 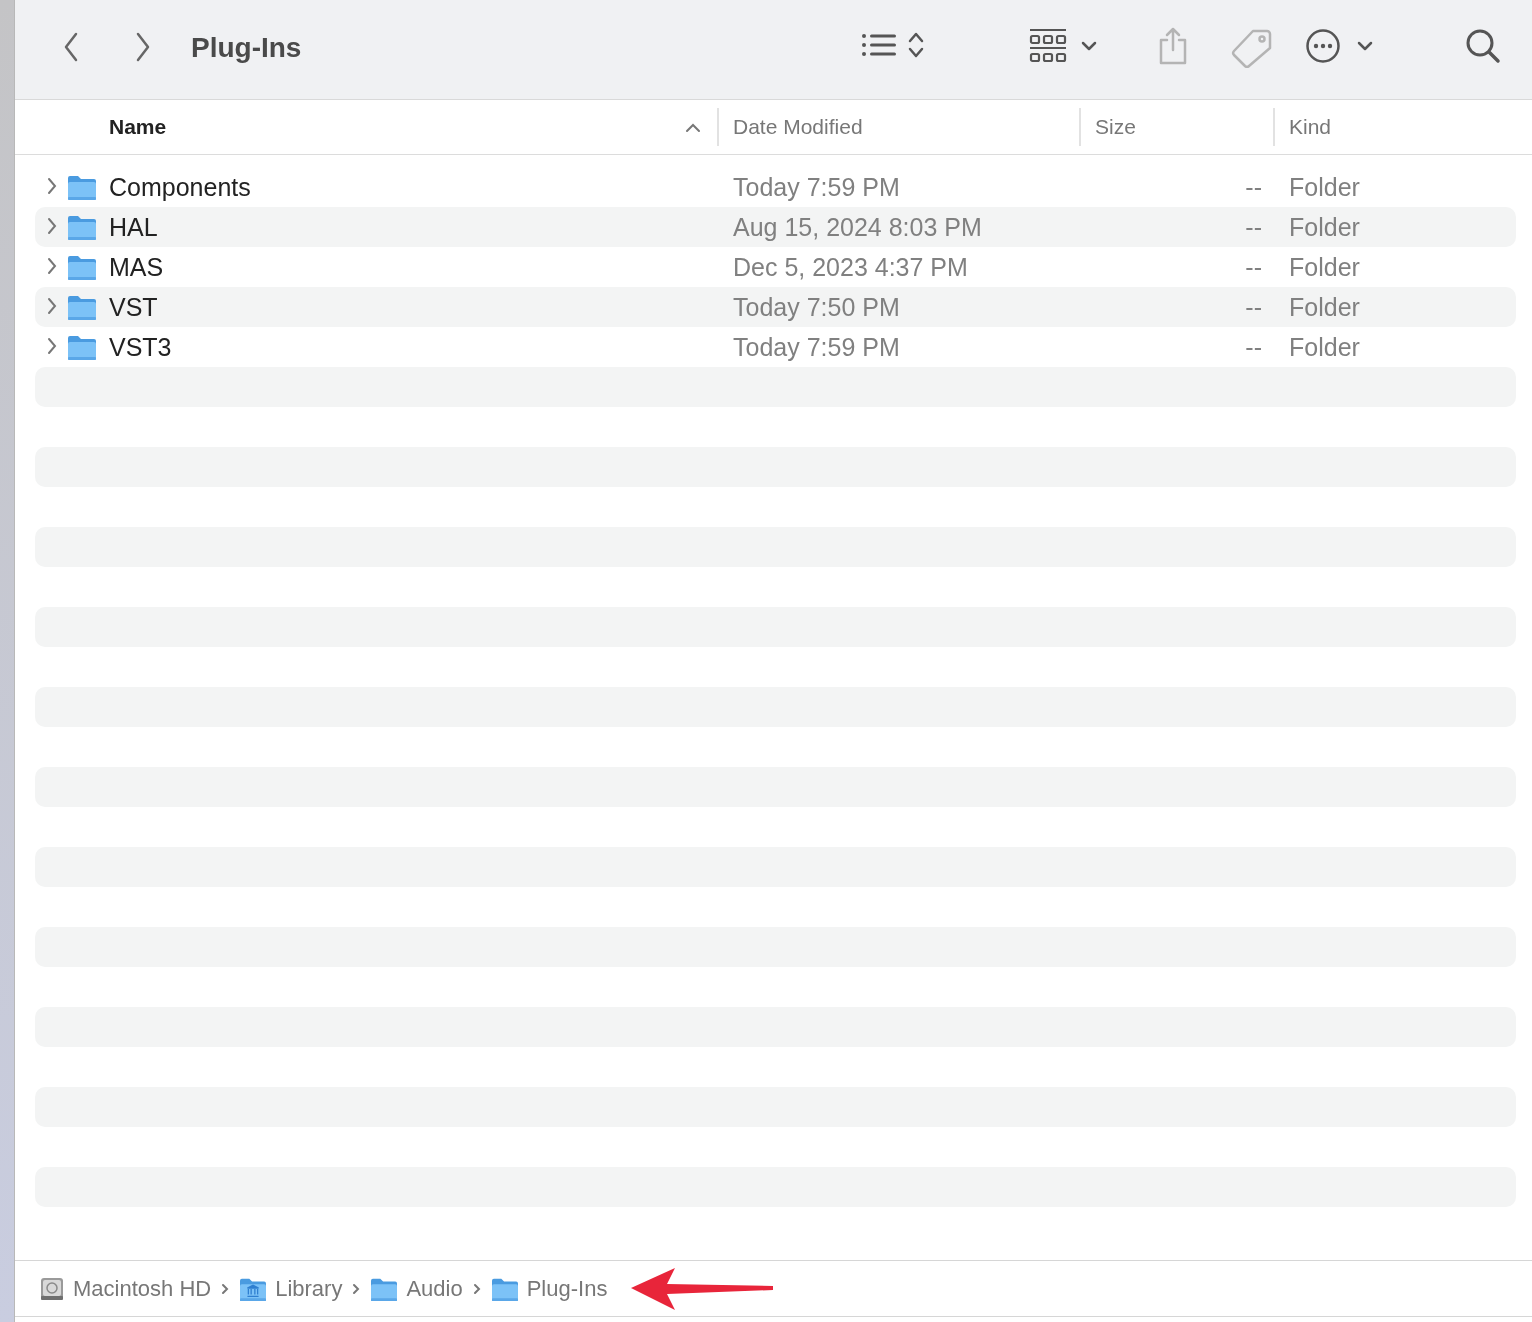 What do you see at coordinates (246, 48) in the screenshot?
I see `window-title: Plug-Ins` at bounding box center [246, 48].